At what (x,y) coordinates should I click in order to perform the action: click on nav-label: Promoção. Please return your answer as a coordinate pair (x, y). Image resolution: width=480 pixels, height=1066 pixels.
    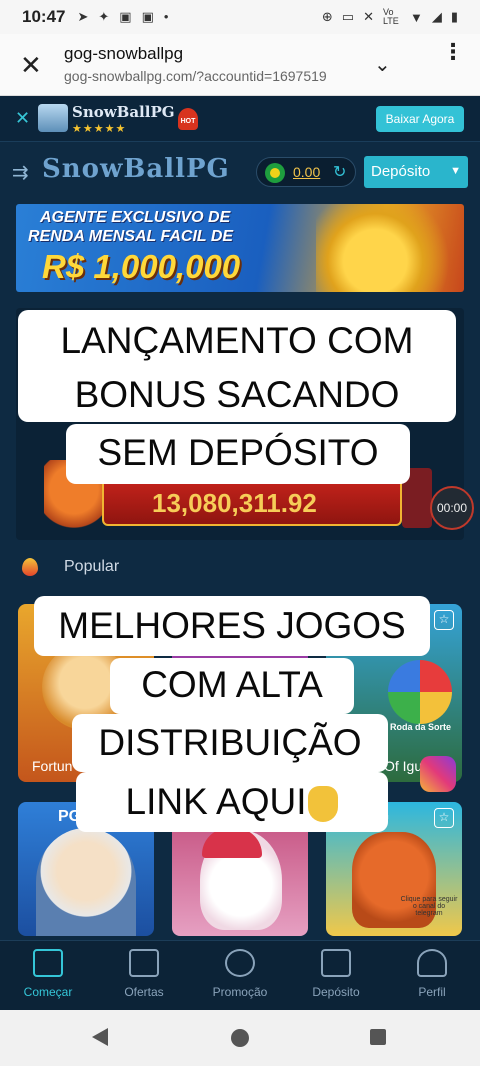
    Looking at the image, I should click on (240, 992).